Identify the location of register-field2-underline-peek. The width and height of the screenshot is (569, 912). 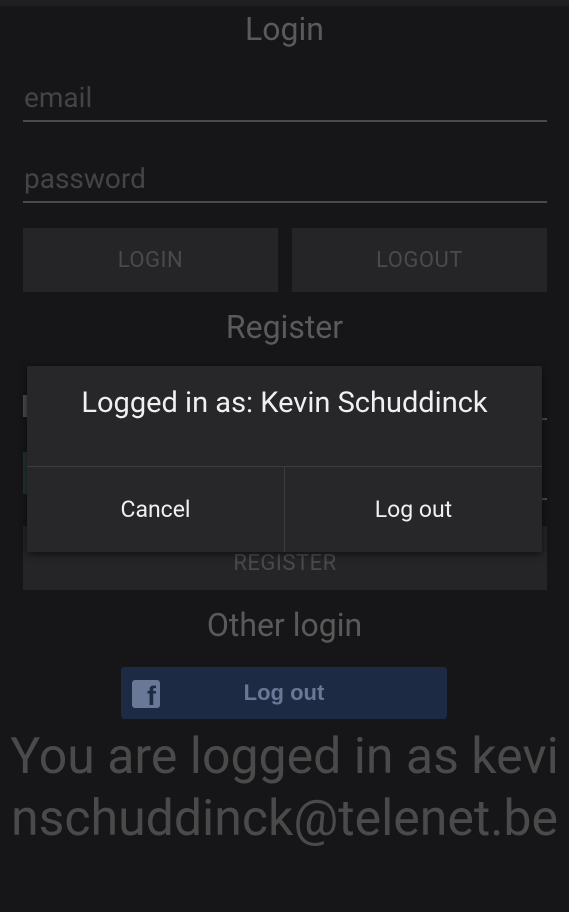
(544, 499).